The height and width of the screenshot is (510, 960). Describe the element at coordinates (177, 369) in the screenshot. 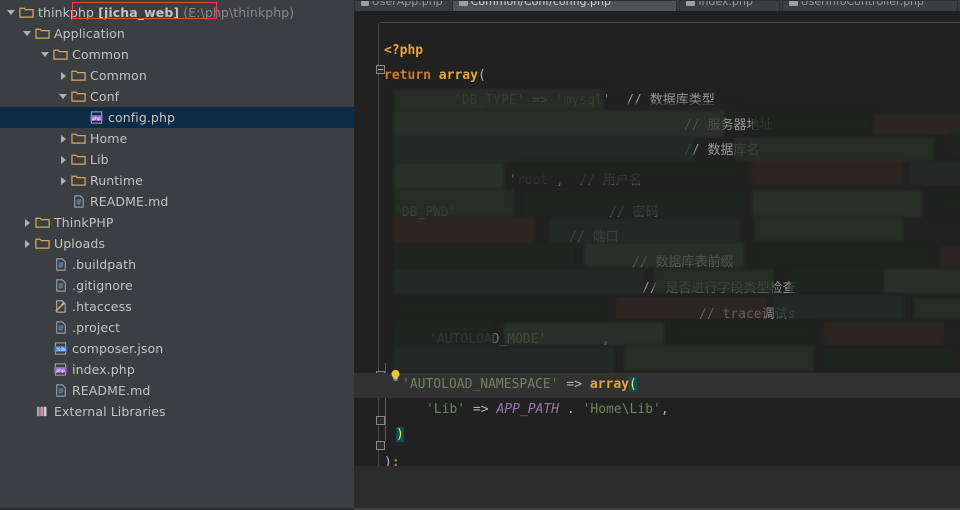

I see `tree-item-index.php: php index.php` at that location.